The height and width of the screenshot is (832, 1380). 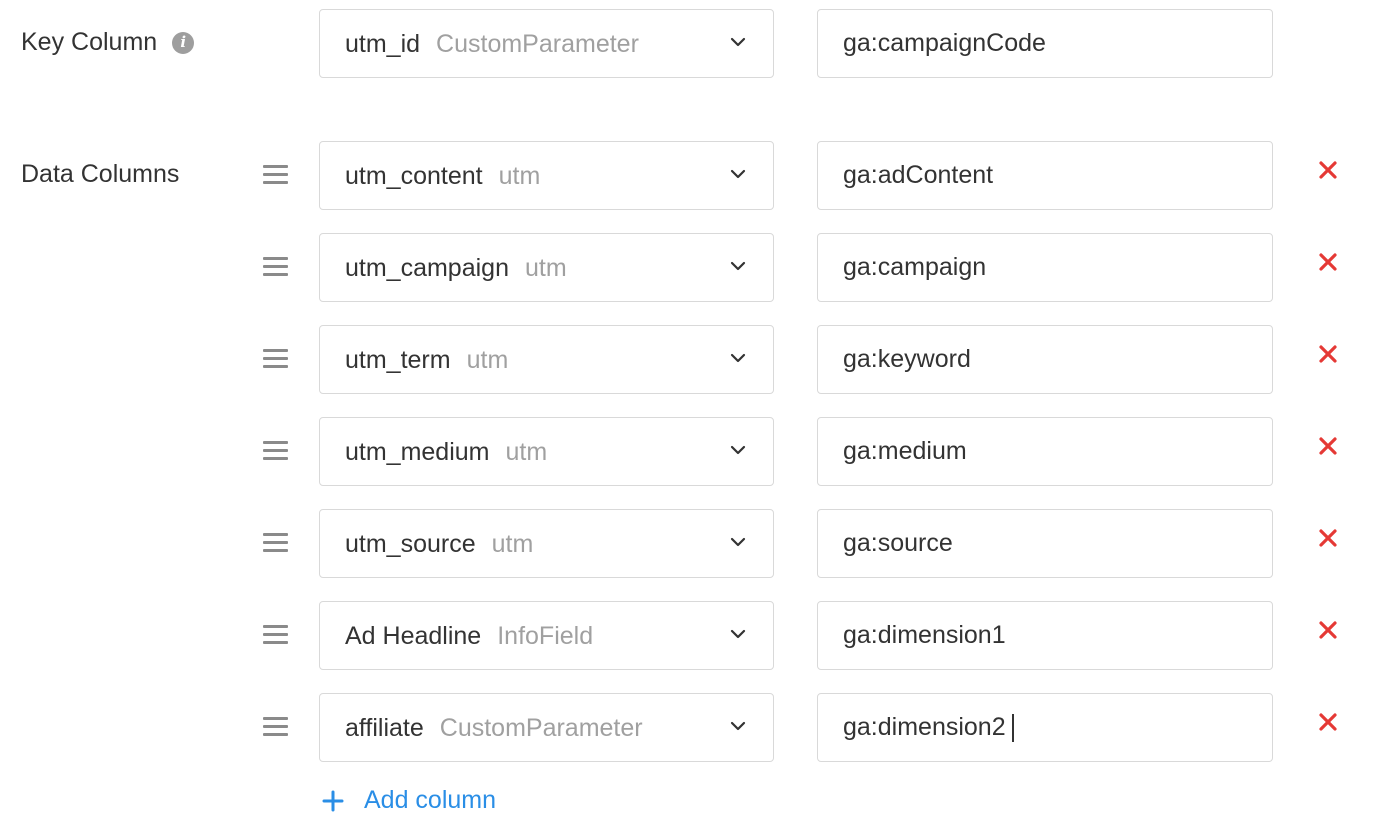 What do you see at coordinates (383, 44) in the screenshot?
I see `key-column-select-name: utm_id` at bounding box center [383, 44].